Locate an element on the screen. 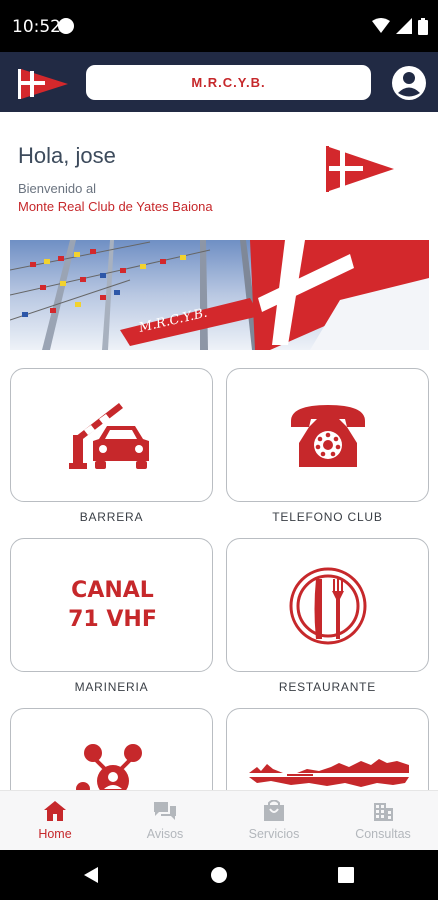  radio-channel-text: CANAL 71 VHF is located at coordinates (112, 605).